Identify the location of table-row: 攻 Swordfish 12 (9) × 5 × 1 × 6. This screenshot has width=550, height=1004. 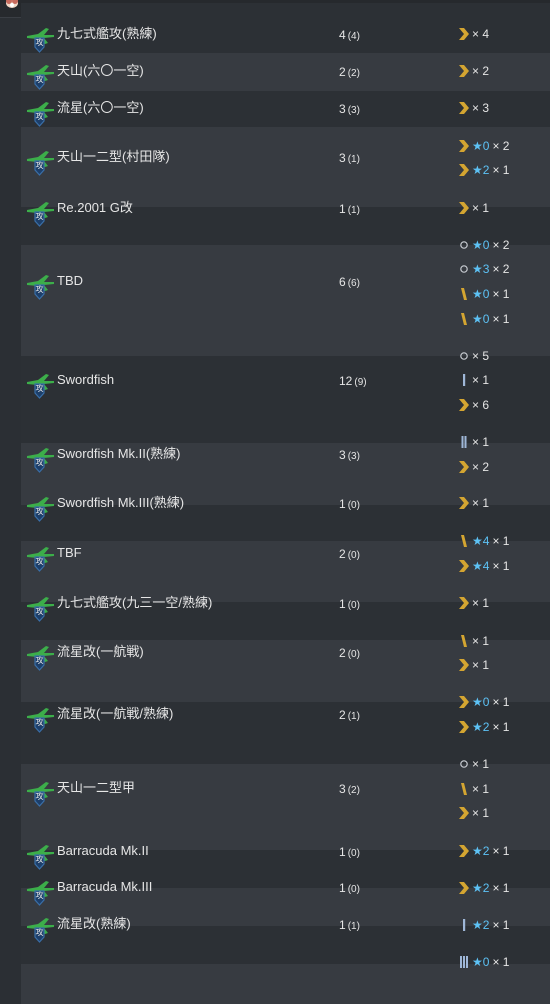
(285, 396).